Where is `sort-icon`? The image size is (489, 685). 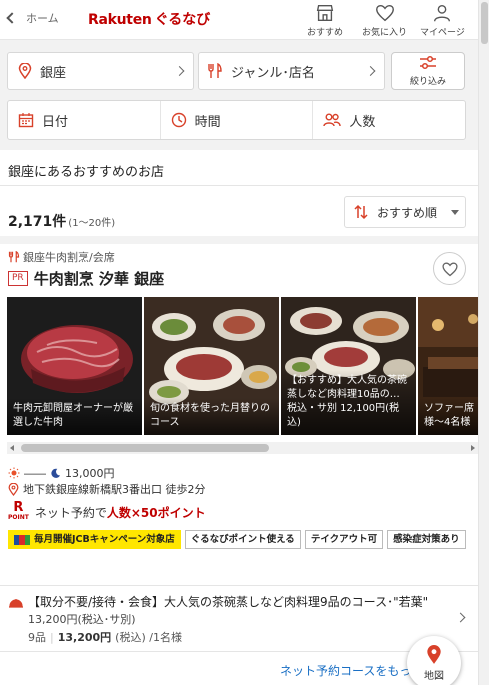 sort-icon is located at coordinates (361, 212).